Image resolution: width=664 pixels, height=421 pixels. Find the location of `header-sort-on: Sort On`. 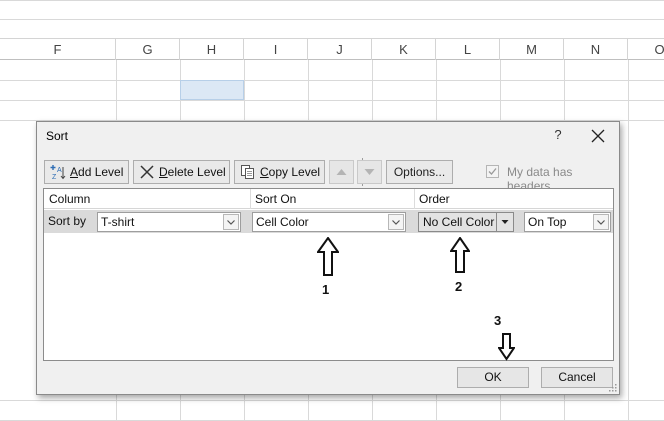

header-sort-on: Sort On is located at coordinates (276, 199).